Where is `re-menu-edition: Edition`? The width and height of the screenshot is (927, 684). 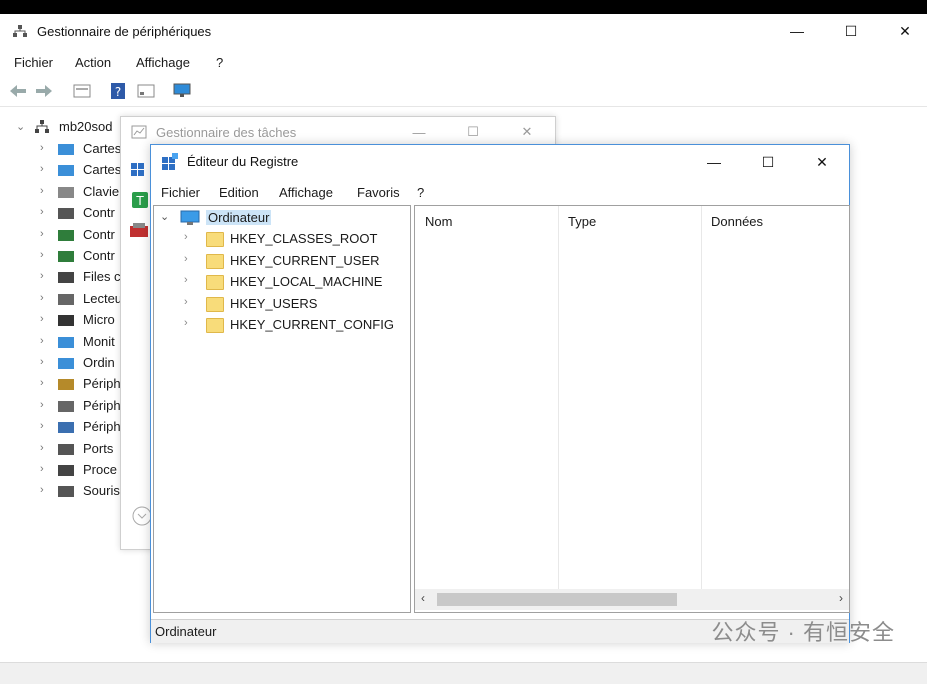
re-menu-edition: Edition is located at coordinates (239, 192).